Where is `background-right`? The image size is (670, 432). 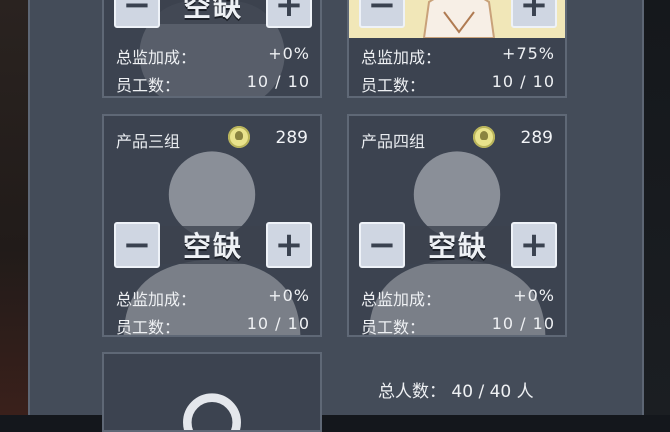
background-right is located at coordinates (657, 207).